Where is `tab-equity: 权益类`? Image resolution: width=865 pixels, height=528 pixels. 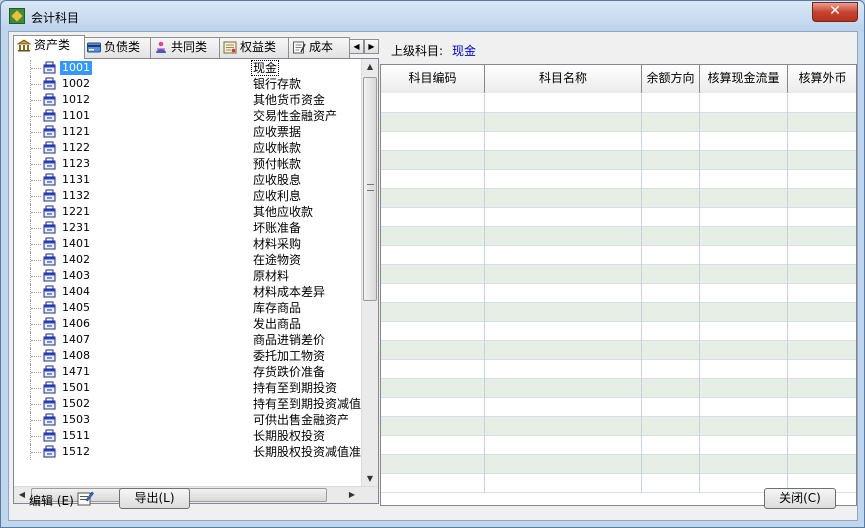 tab-equity: 权益类 is located at coordinates (254, 47).